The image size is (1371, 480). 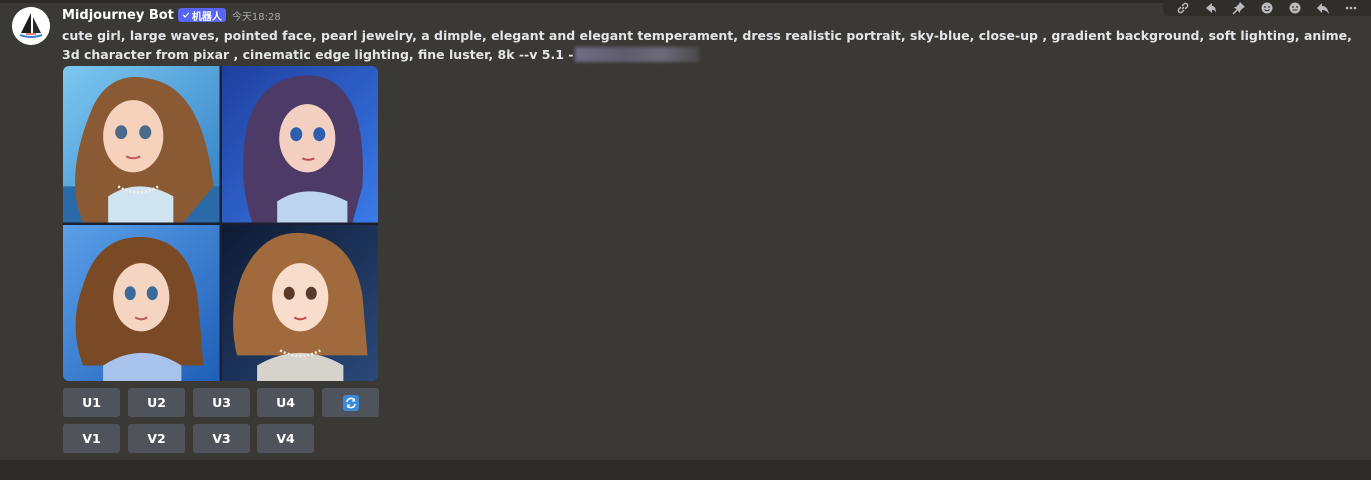 What do you see at coordinates (221, 402) in the screenshot?
I see `upscale-button-3: U3` at bounding box center [221, 402].